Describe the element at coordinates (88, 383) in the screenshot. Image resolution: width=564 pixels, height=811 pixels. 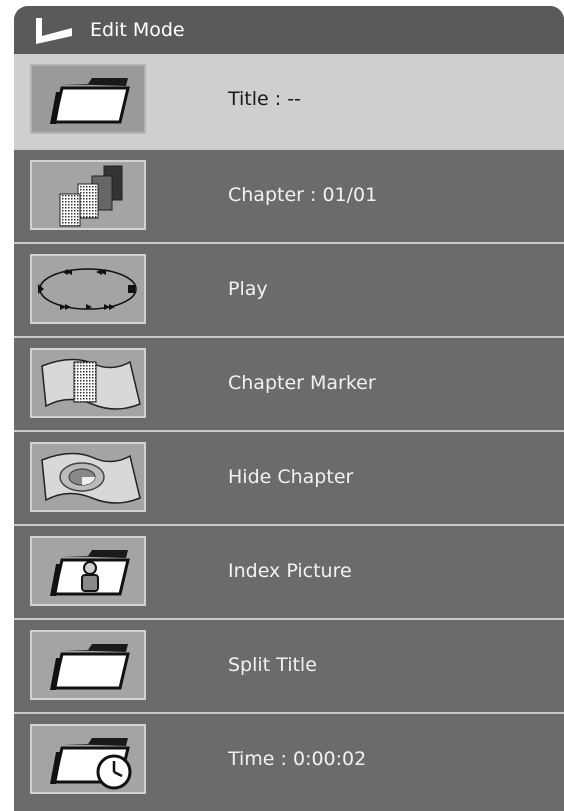
I see `chapter-marker-icon` at that location.